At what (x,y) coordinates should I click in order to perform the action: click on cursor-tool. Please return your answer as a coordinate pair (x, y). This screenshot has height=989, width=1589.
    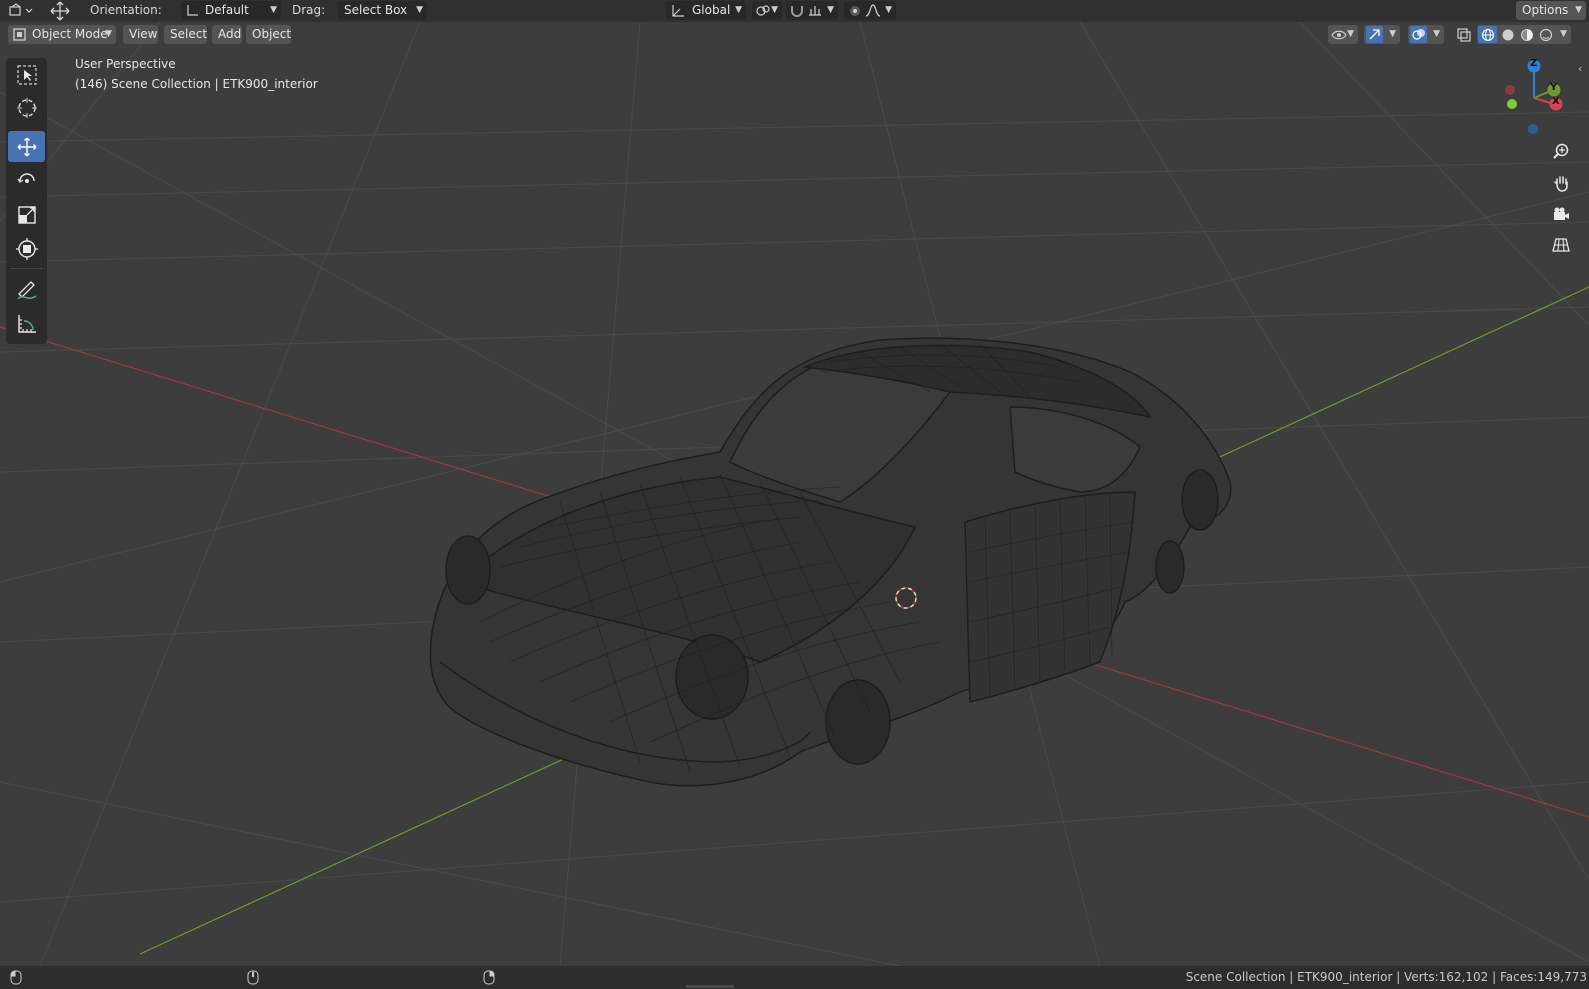
    Looking at the image, I should click on (26, 107).